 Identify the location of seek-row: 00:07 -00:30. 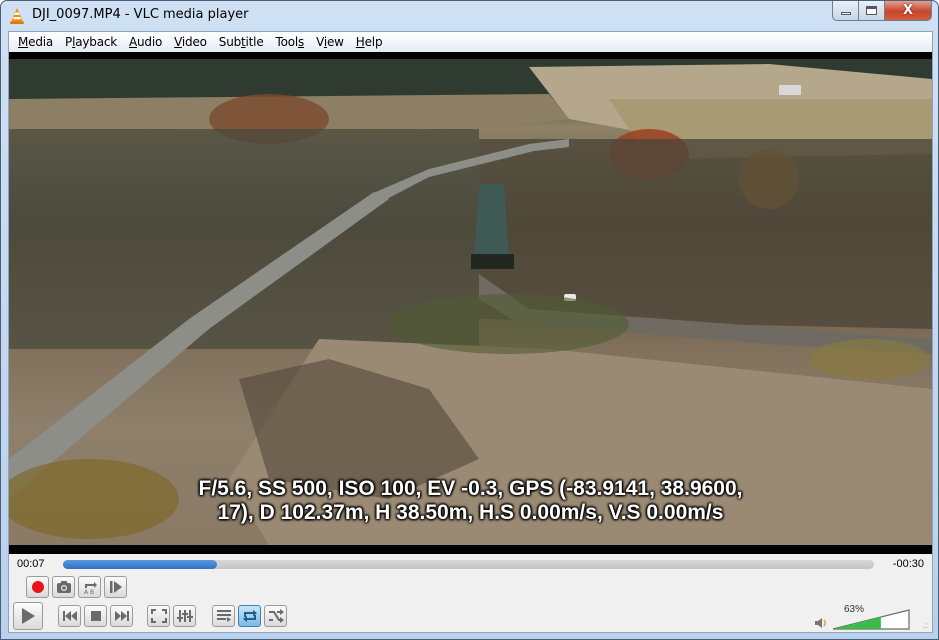
(470, 565).